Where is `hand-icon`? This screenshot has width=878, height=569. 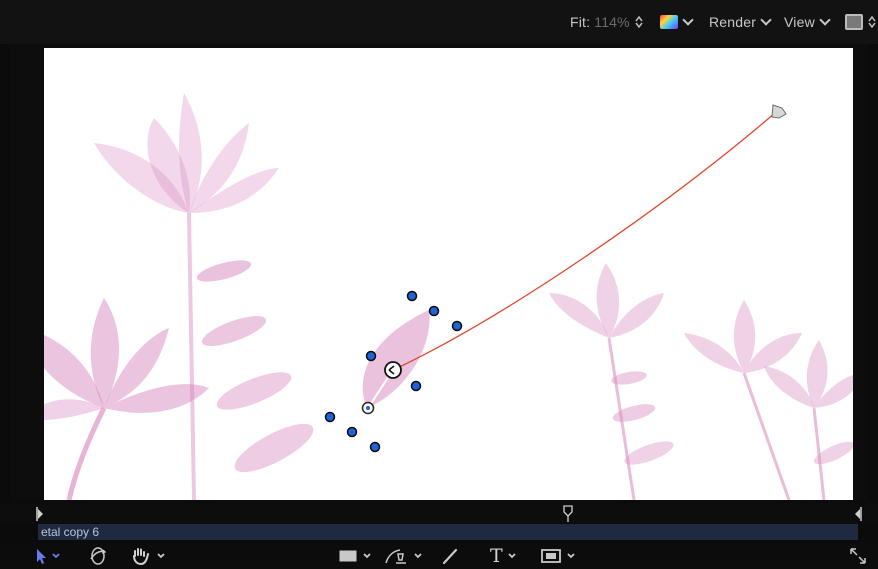 hand-icon is located at coordinates (149, 557).